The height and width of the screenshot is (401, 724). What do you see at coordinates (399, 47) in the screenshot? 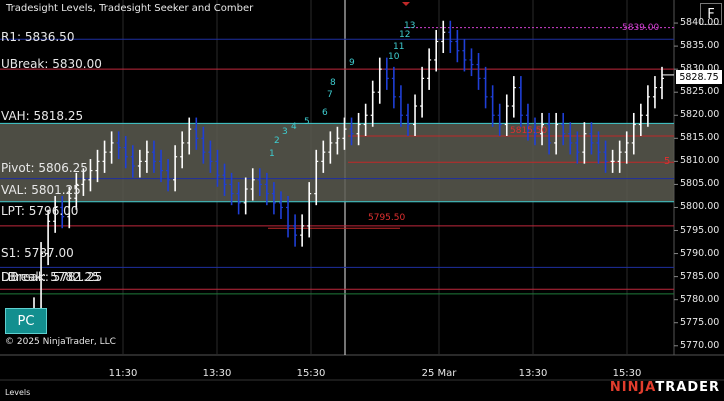
I see `seeker-count-11: 11` at bounding box center [399, 47].